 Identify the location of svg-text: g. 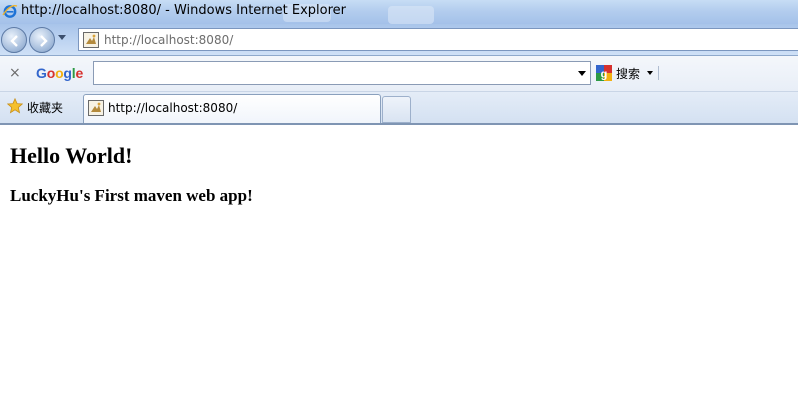
(604, 75).